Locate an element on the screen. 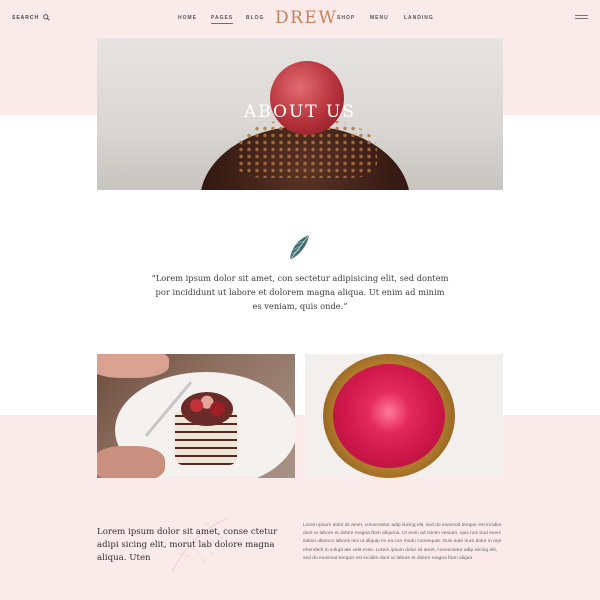 Image resolution: width=600 pixels, height=600 pixels. nav-menu: MENU is located at coordinates (379, 18).